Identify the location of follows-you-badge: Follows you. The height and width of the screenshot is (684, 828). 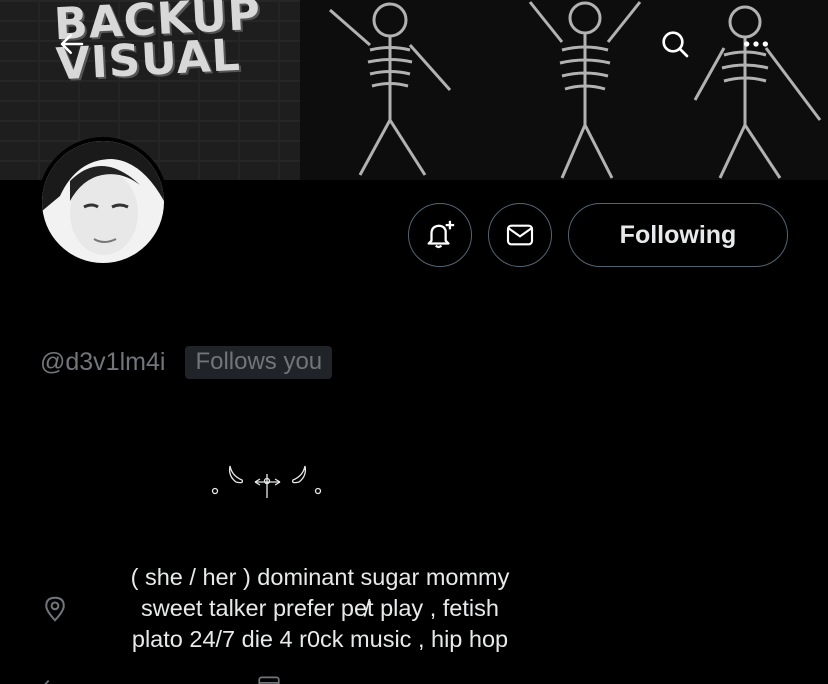
(259, 362).